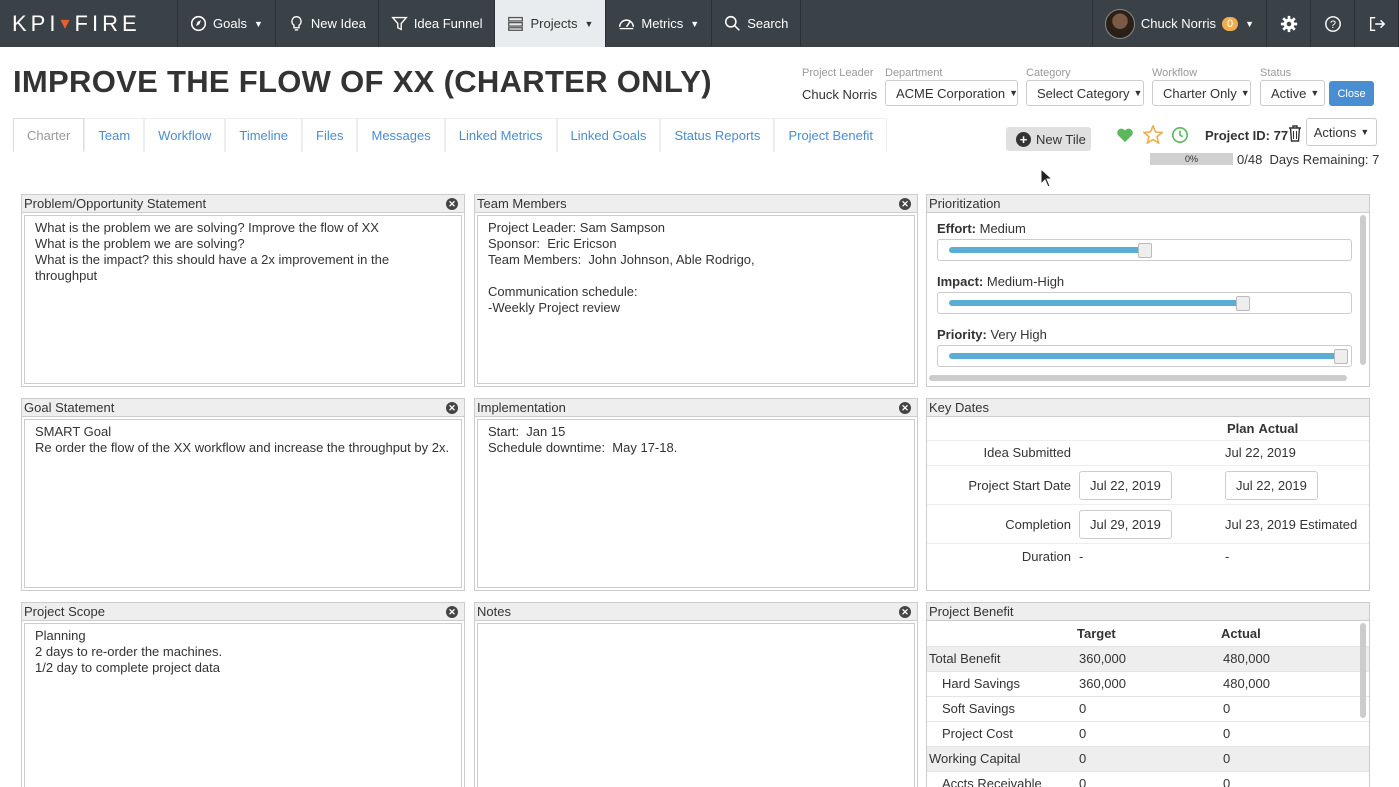  What do you see at coordinates (1081, 556) in the screenshot?
I see `plan-value: -` at bounding box center [1081, 556].